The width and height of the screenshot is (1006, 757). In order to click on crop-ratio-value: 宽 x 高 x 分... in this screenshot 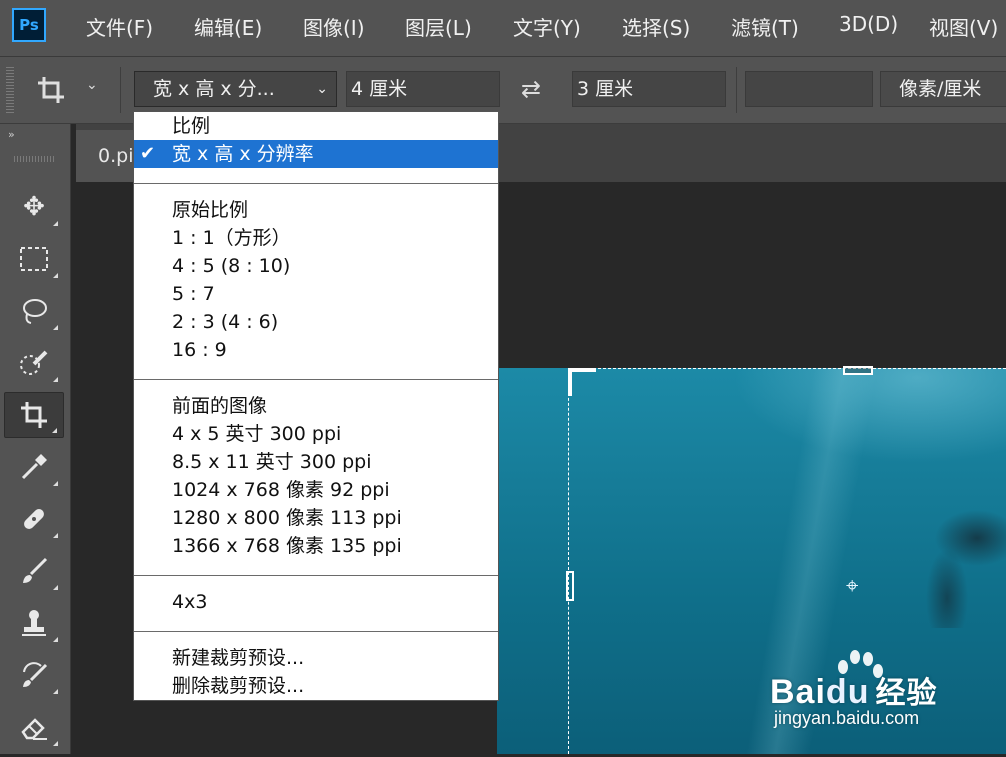, I will do `click(214, 89)`.